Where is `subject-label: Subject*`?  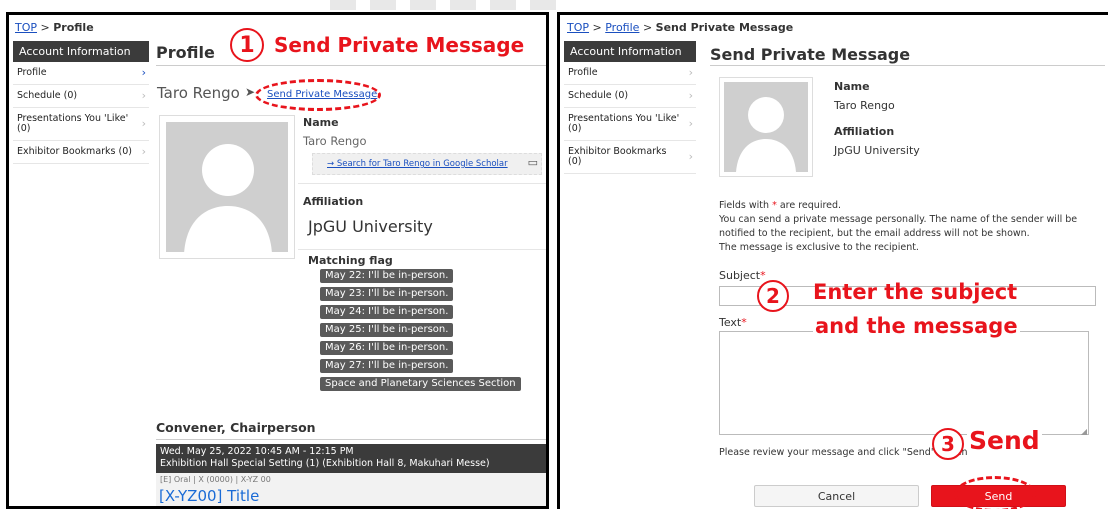
subject-label: Subject* is located at coordinates (742, 275).